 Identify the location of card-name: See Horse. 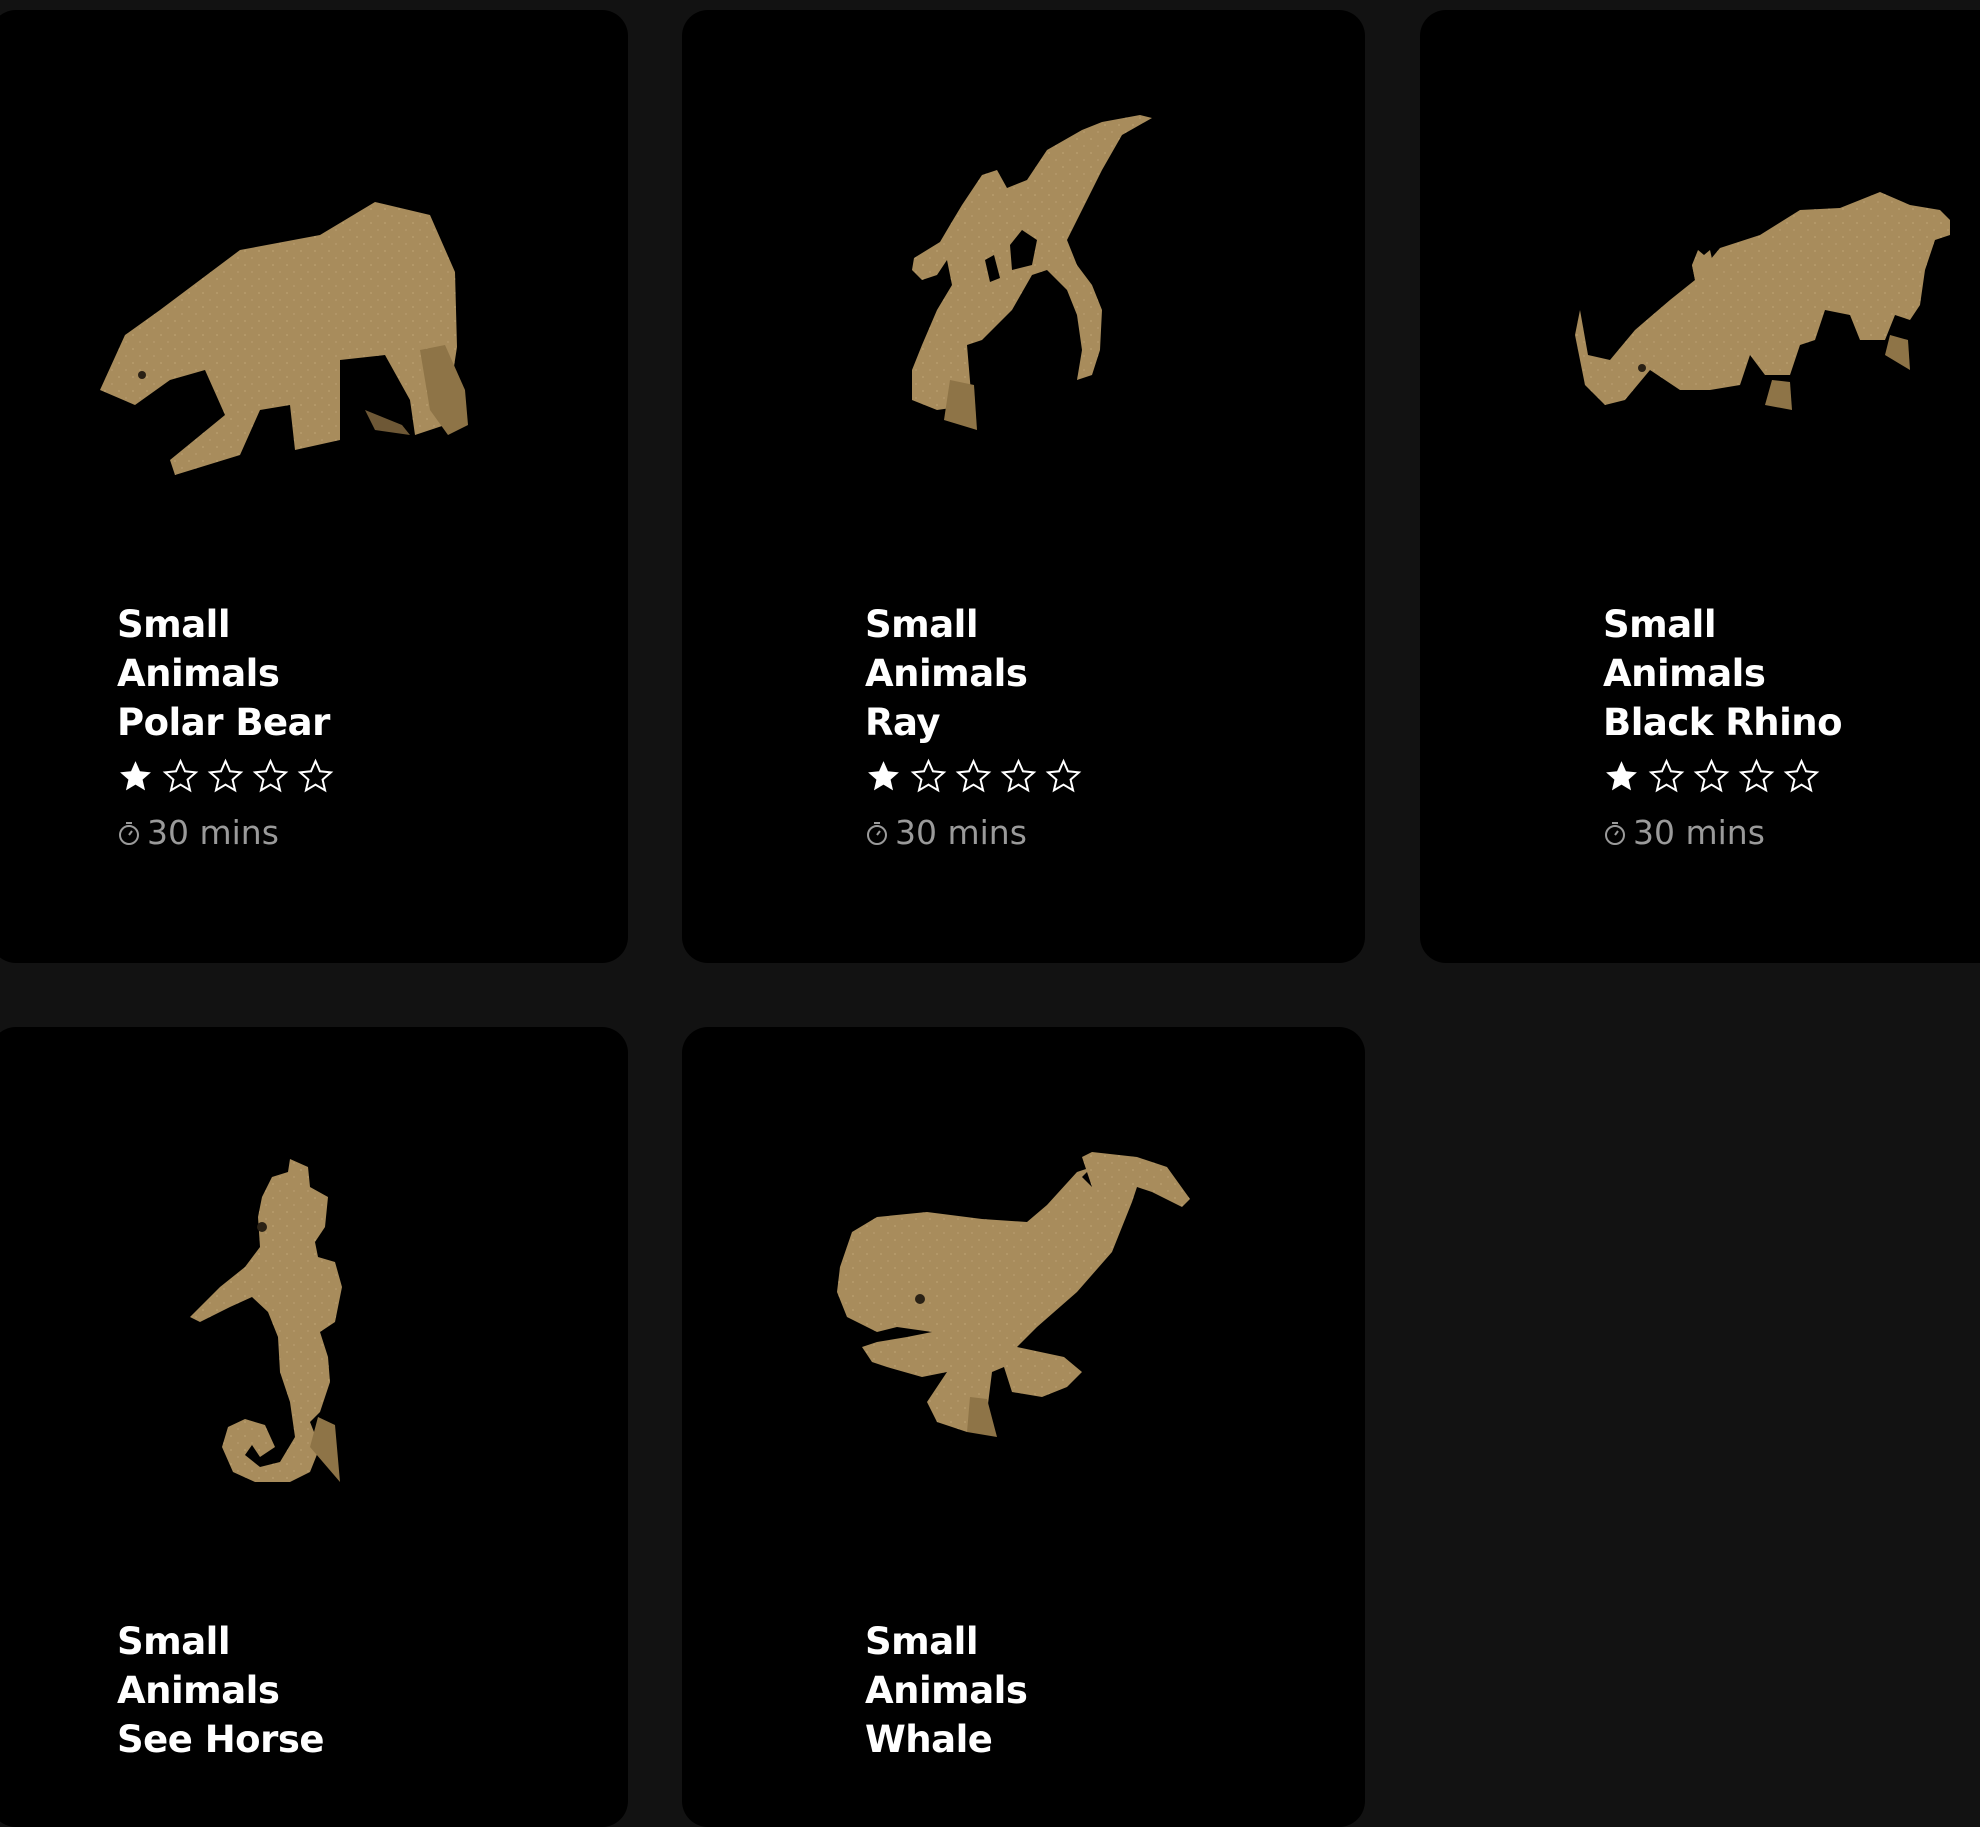
(220, 1739).